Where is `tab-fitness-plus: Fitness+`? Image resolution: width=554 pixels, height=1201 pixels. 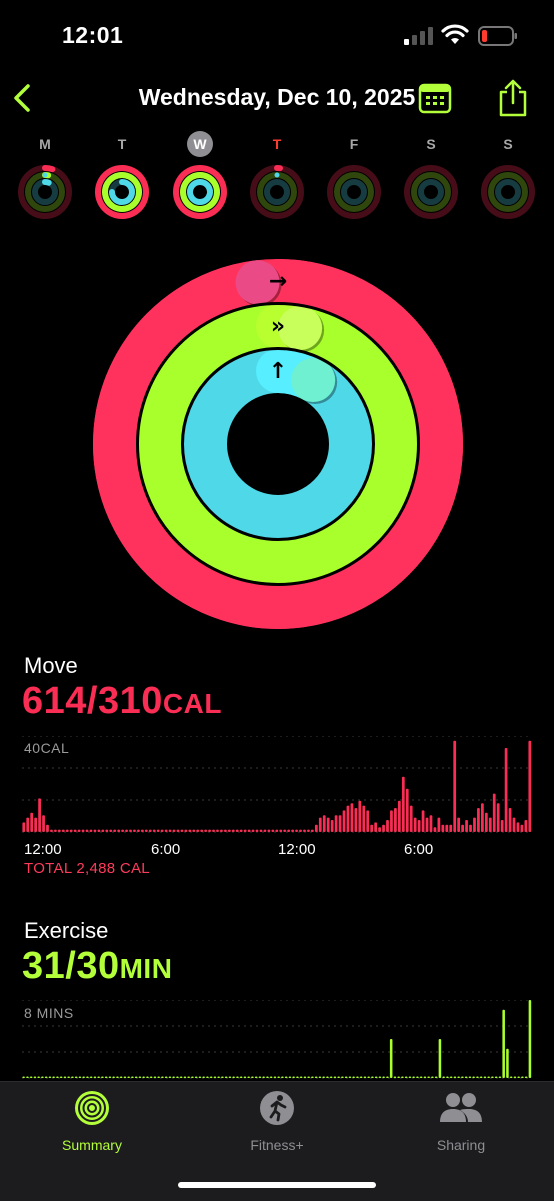 tab-fitness-plus: Fitness+ is located at coordinates (277, 1121).